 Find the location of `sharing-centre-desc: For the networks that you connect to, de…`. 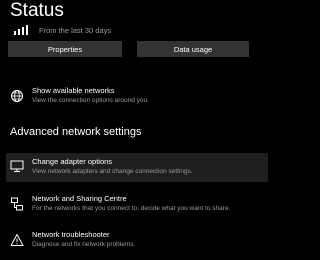

sharing-centre-desc: For the networks that you connect to, de… is located at coordinates (131, 208).